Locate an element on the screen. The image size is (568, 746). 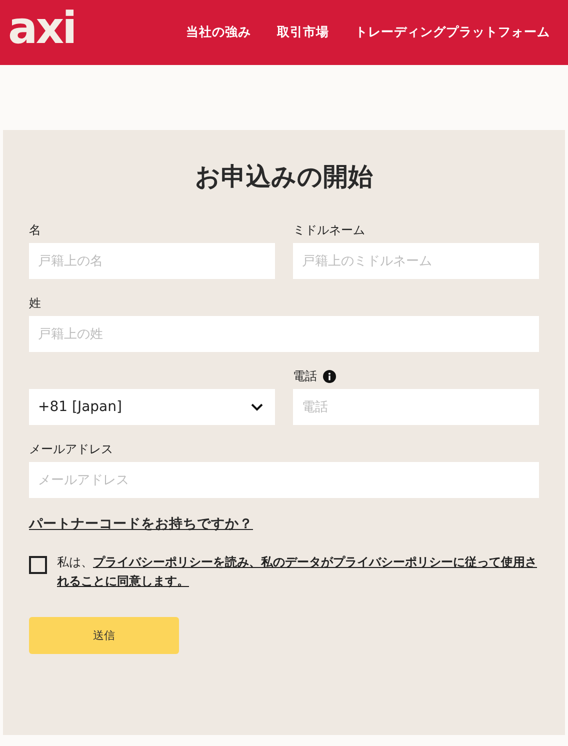
field-label: 名 is located at coordinates (35, 230).